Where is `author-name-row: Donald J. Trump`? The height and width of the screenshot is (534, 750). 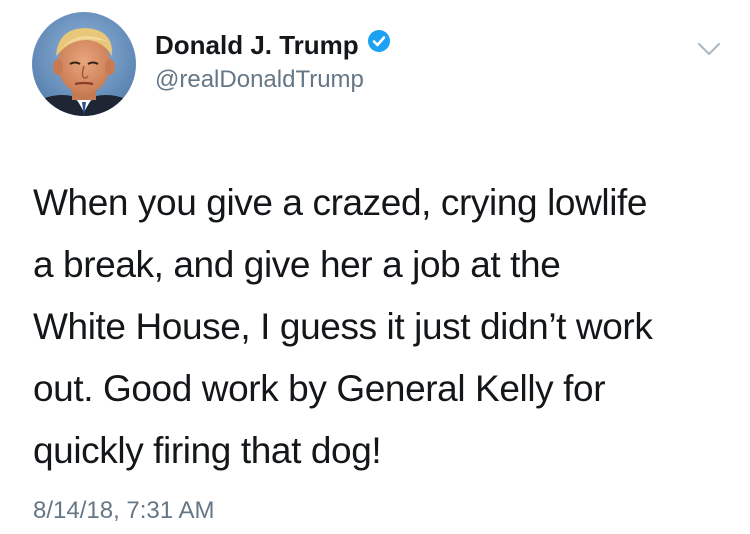 author-name-row: Donald J. Trump is located at coordinates (273, 46).